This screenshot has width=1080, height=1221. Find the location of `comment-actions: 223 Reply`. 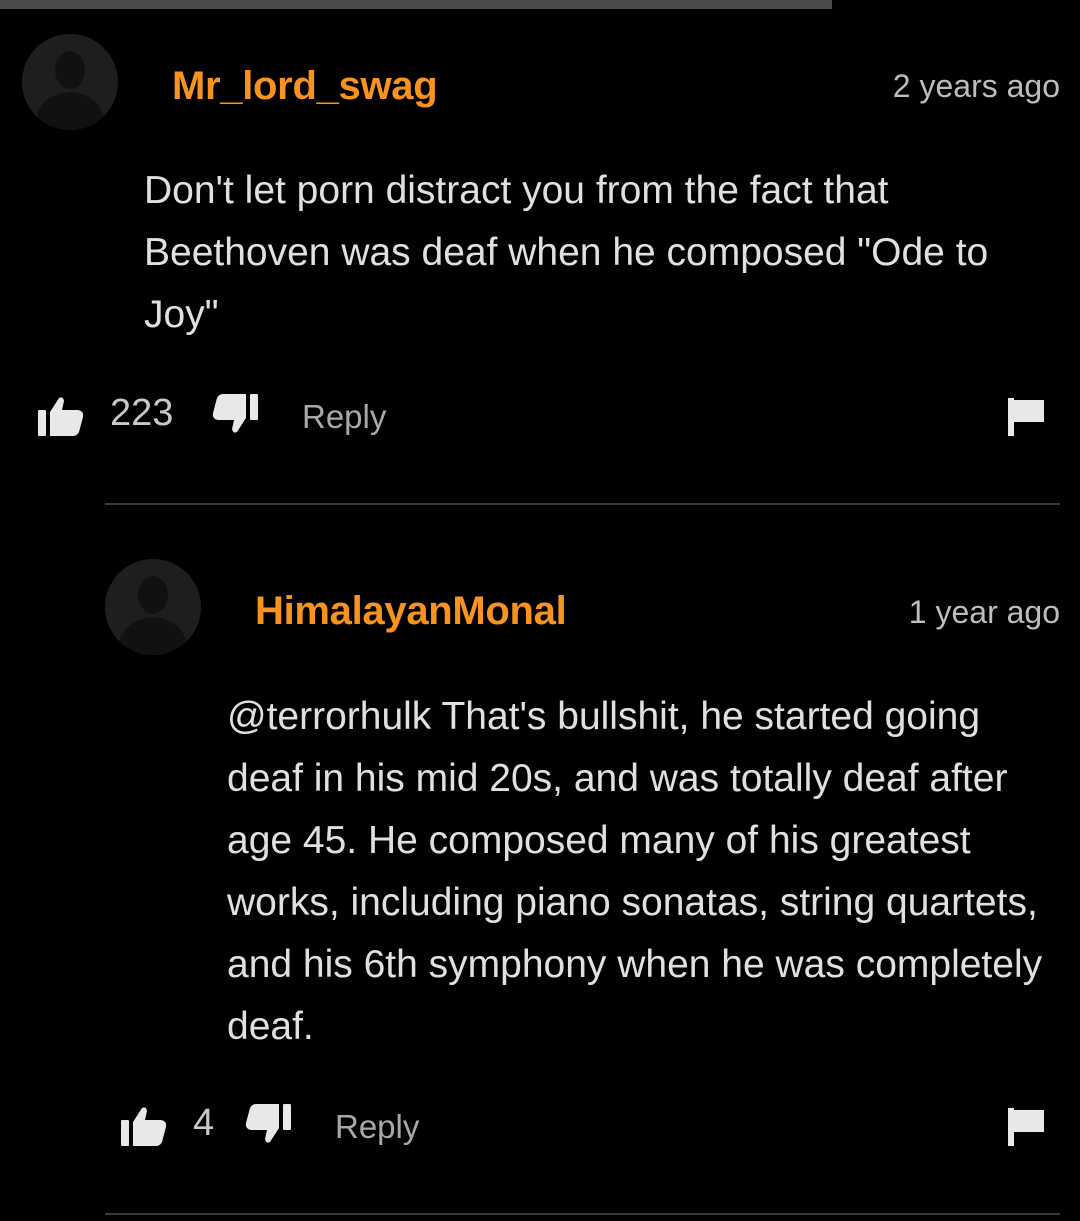

comment-actions: 223 Reply is located at coordinates (540, 416).